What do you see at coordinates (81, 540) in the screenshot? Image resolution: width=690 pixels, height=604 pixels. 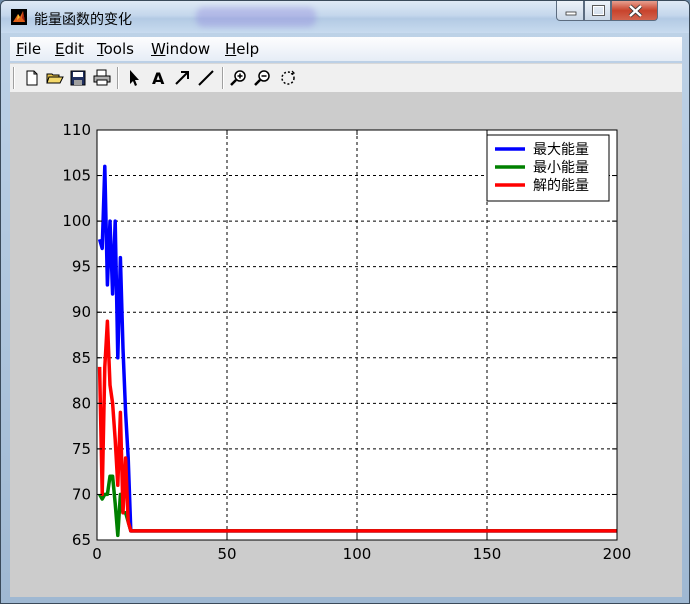 I see `y-tick-label: 65` at bounding box center [81, 540].